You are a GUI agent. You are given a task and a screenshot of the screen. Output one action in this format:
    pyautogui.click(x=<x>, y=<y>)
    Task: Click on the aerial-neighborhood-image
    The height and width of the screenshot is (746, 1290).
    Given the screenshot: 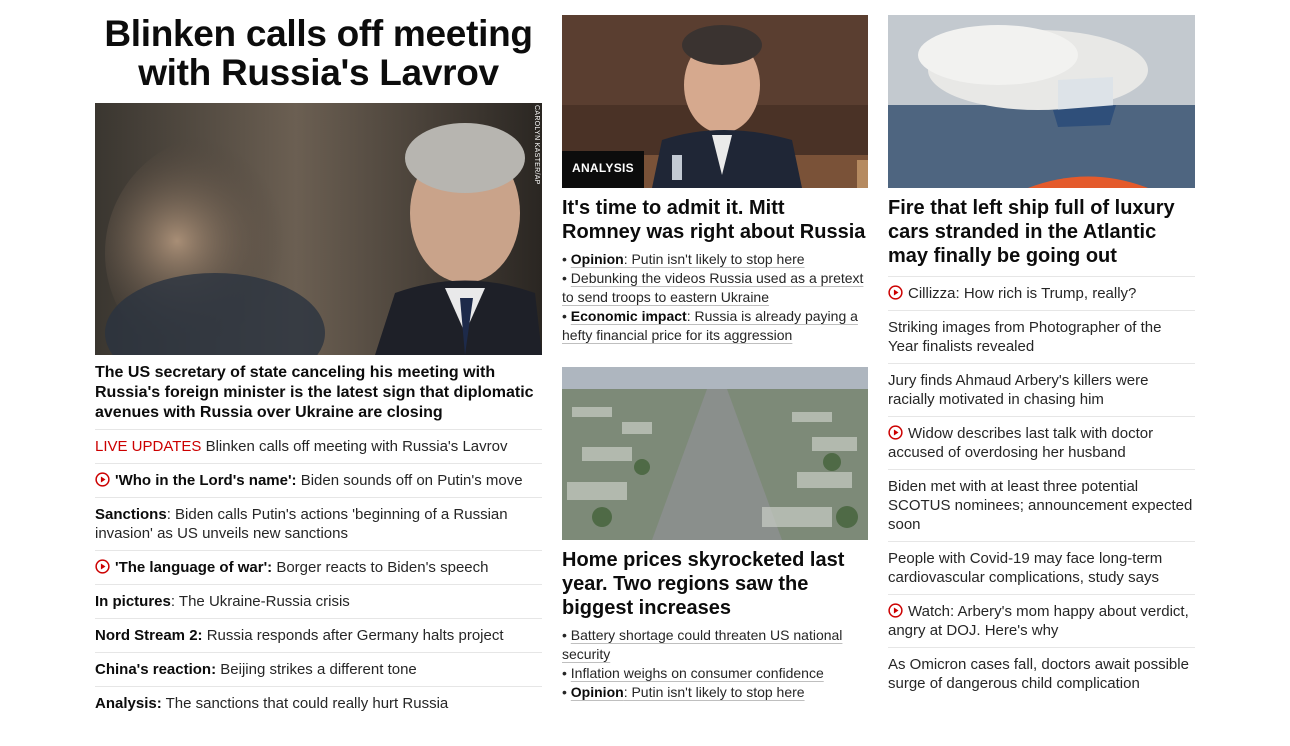 What is the action you would take?
    pyautogui.click(x=715, y=453)
    